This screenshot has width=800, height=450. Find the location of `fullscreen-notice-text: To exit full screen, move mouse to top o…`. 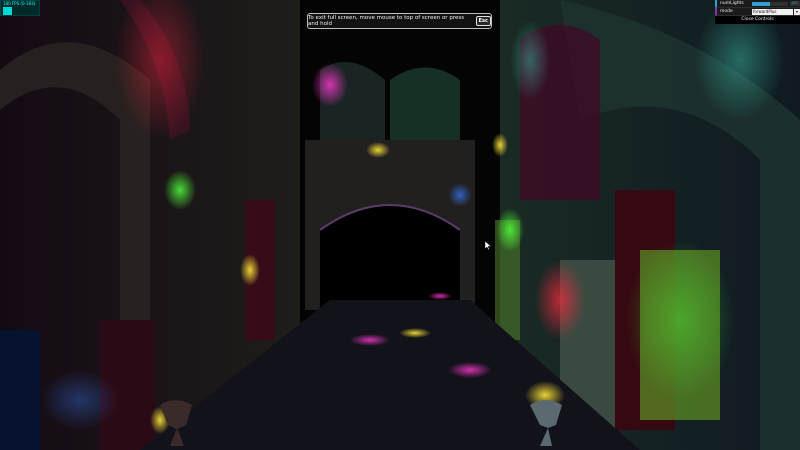

fullscreen-notice-text: To exit full screen, move mouse to top o… is located at coordinates (386, 21).